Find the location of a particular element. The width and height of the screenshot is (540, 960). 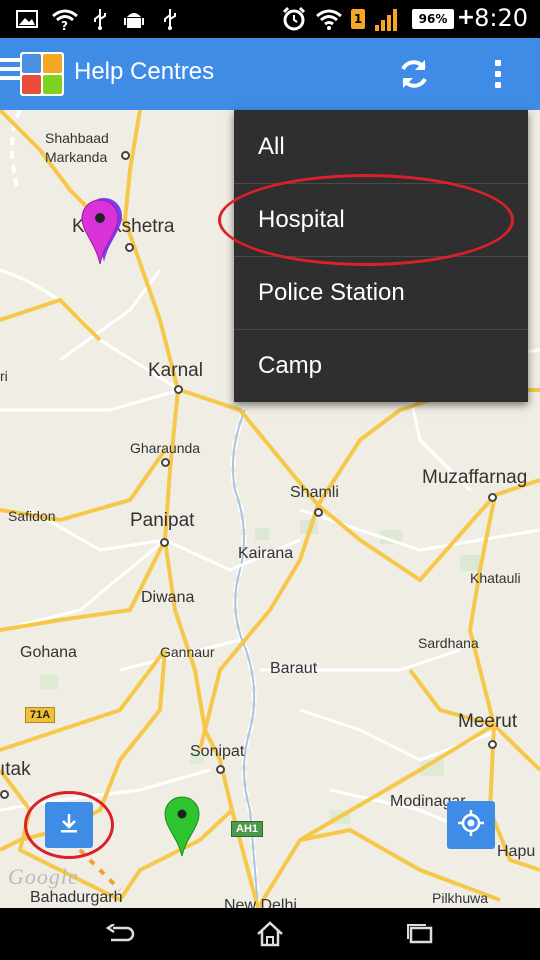

recent-apps-icon is located at coordinates (420, 934).